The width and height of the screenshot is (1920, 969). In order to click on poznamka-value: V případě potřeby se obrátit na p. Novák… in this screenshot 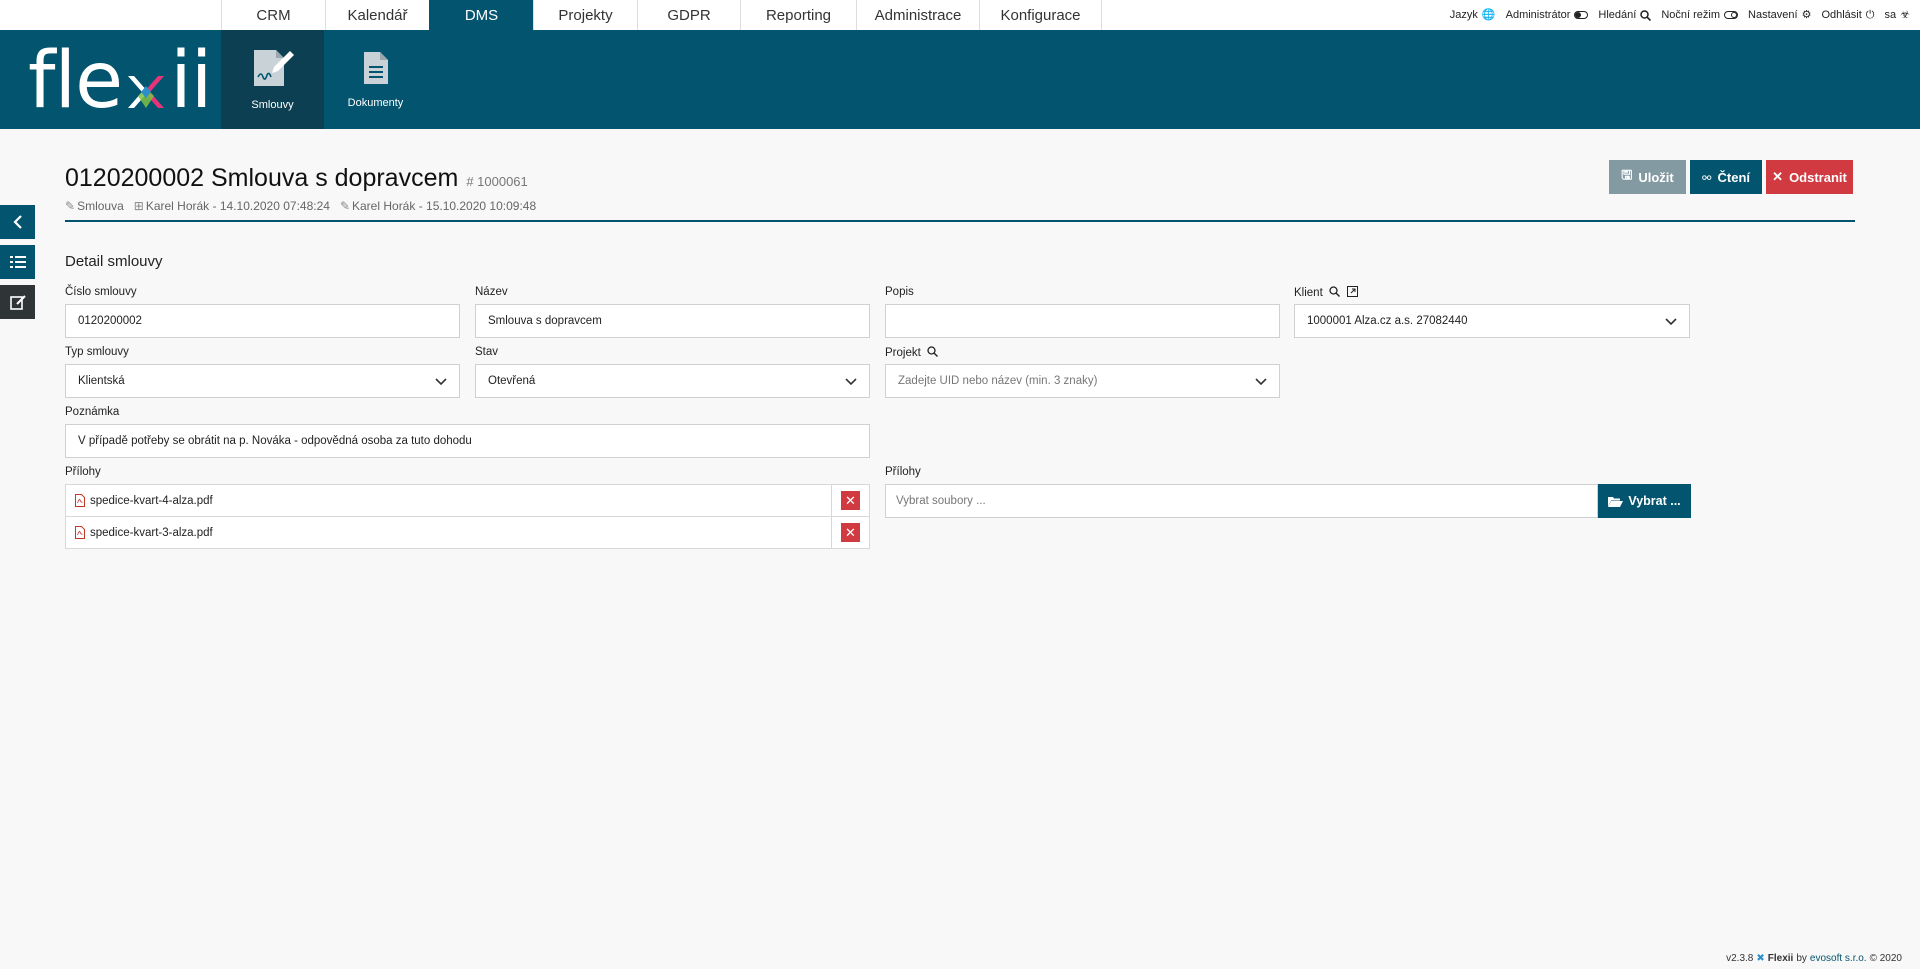, I will do `click(275, 441)`.